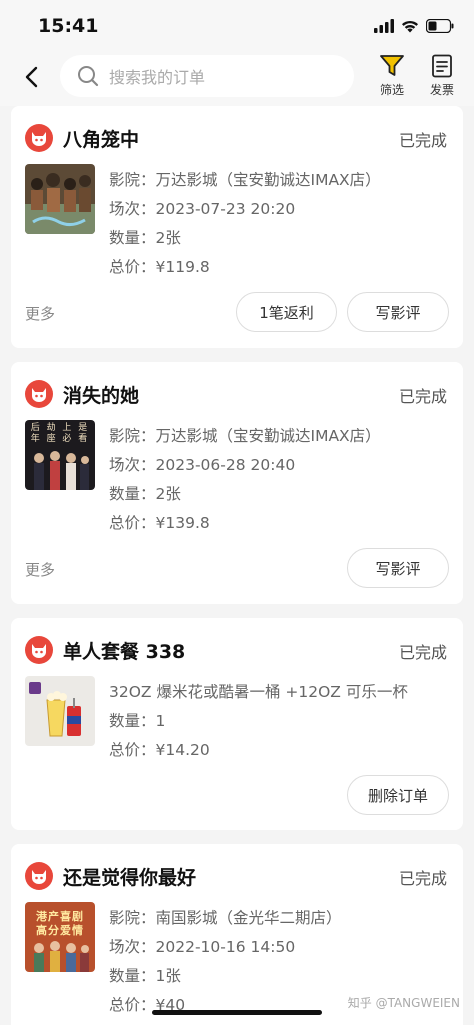  I want to click on back-button, so click(32, 77).